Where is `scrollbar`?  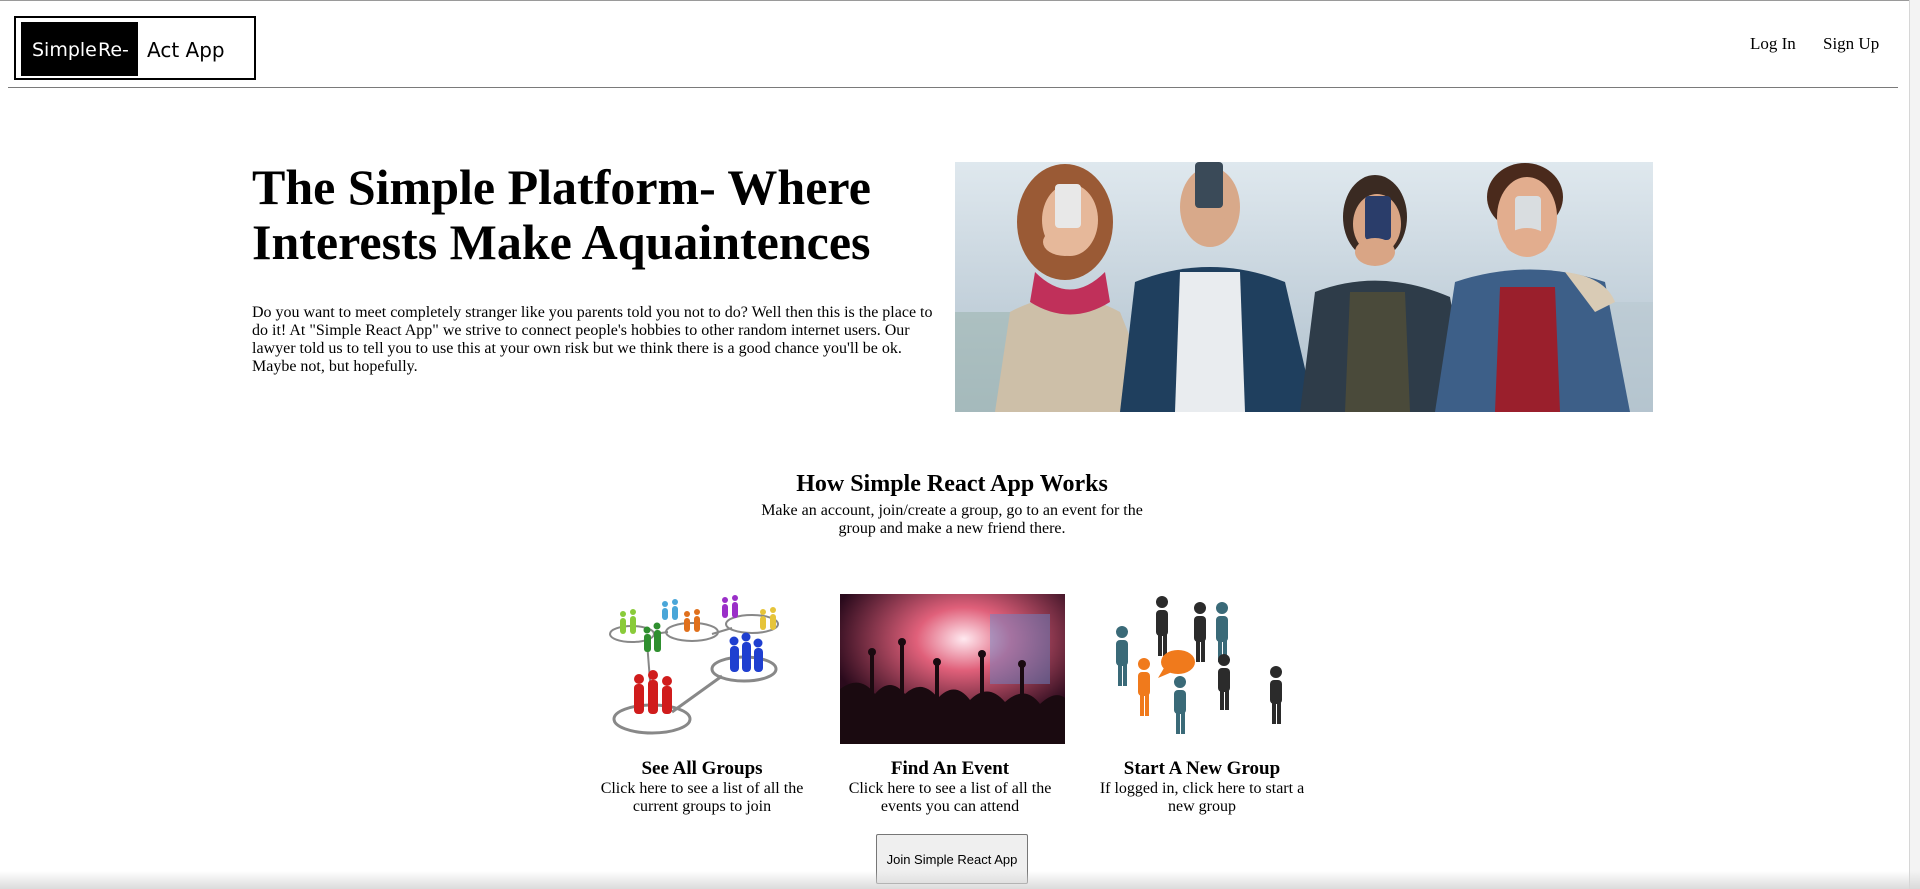
scrollbar is located at coordinates (1914, 444).